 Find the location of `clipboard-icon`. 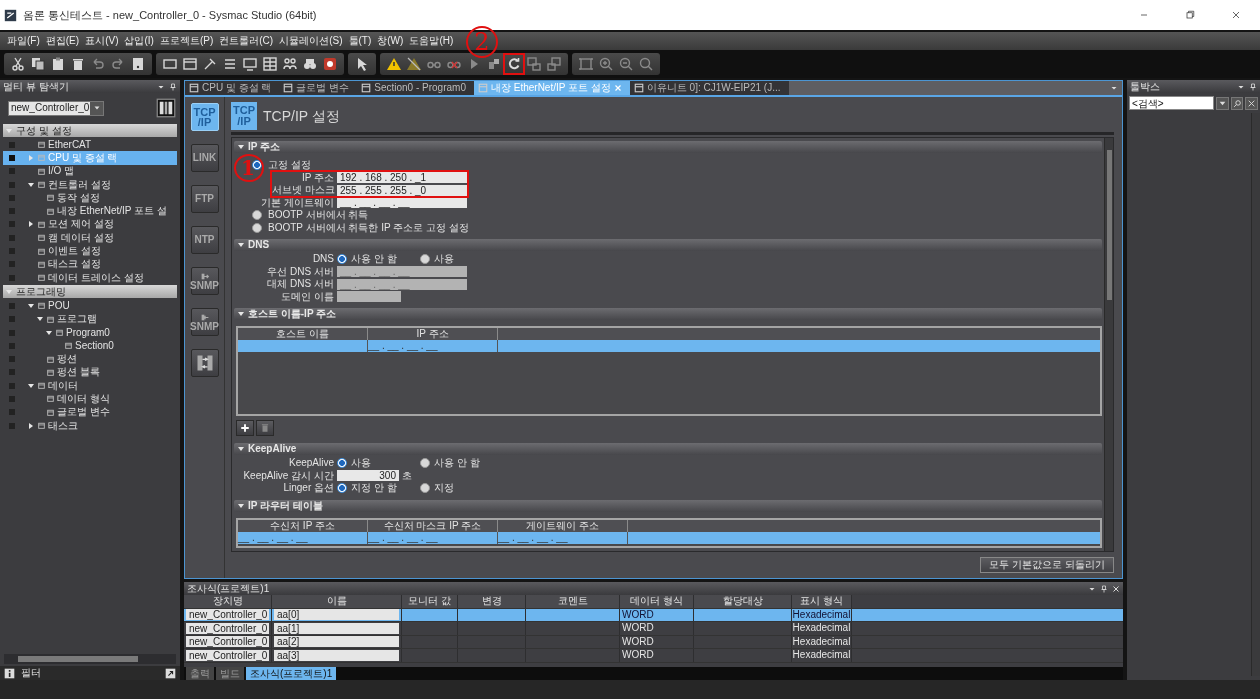

clipboard-icon is located at coordinates (58, 64).